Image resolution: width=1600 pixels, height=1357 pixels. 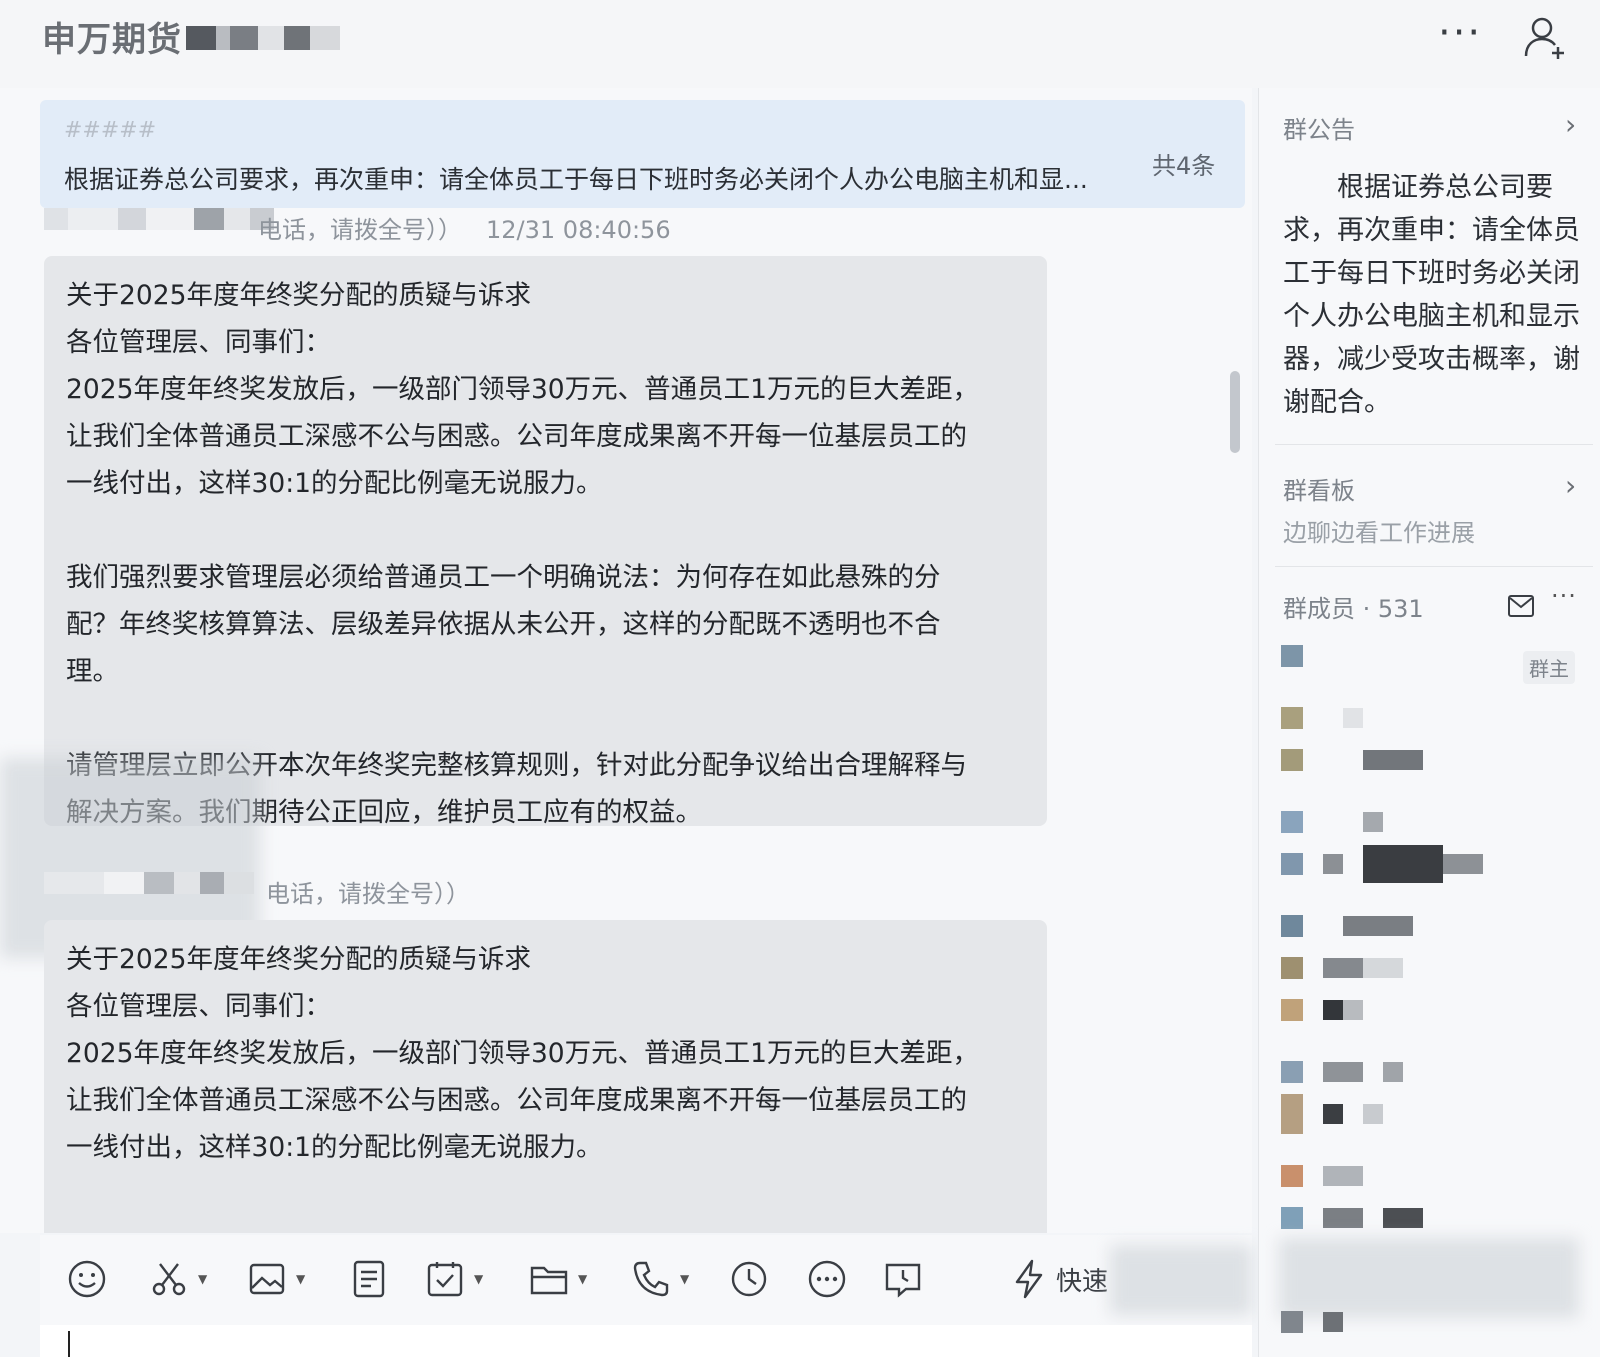 I want to click on quick-reply-label: 快速, so click(x=1082, y=1281).